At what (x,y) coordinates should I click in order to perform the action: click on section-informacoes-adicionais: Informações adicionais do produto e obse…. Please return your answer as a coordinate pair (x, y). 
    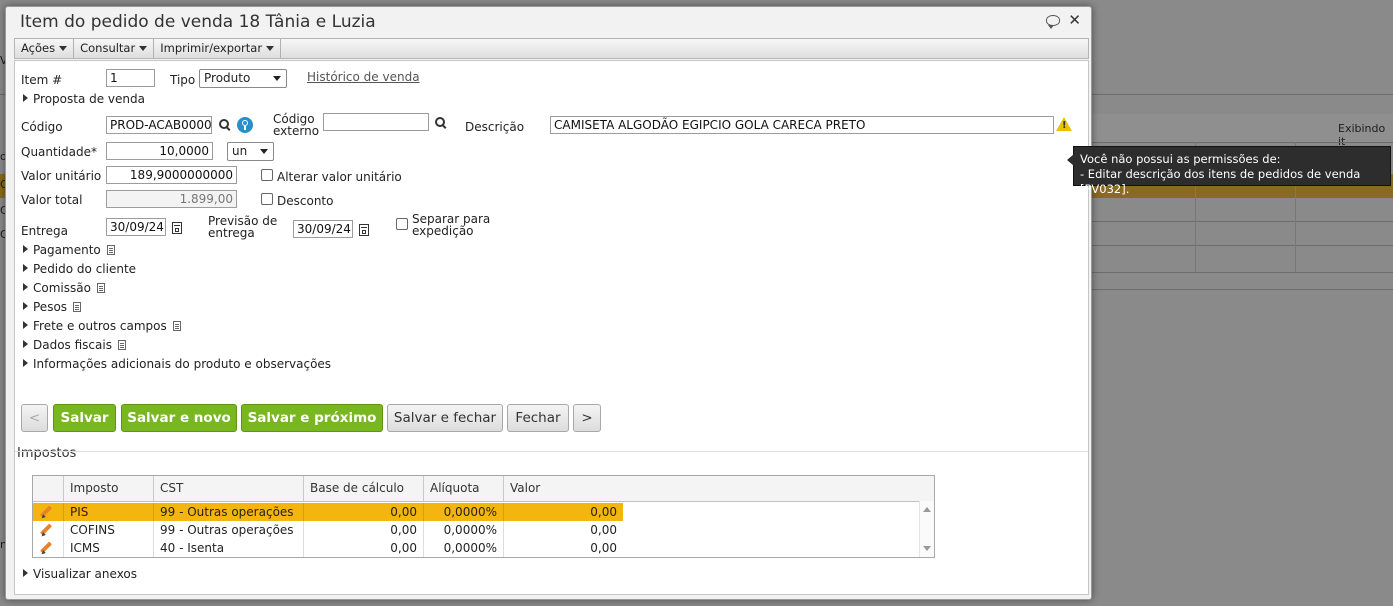
    Looking at the image, I should click on (177, 364).